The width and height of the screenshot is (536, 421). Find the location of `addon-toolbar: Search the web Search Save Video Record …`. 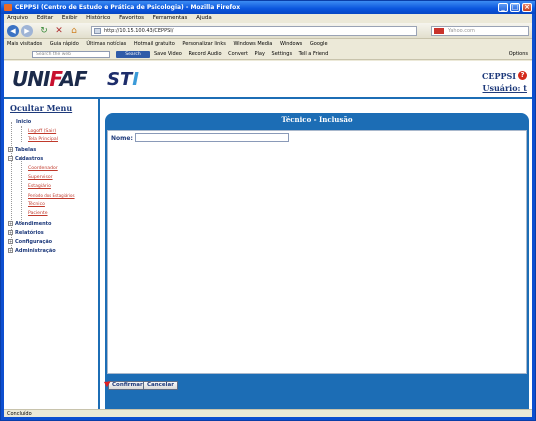

addon-toolbar: Search the web Search Save Video Record … is located at coordinates (268, 54).